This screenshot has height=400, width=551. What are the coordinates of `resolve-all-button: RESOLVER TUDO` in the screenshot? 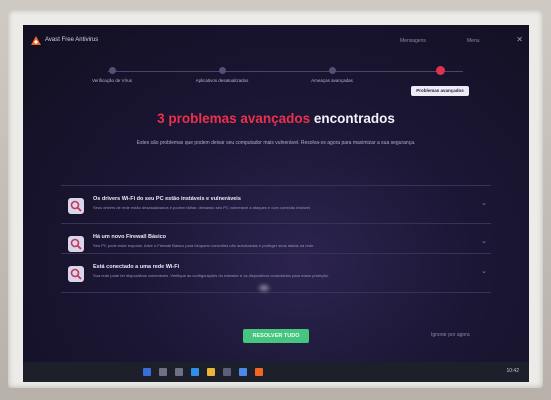 It's located at (276, 336).